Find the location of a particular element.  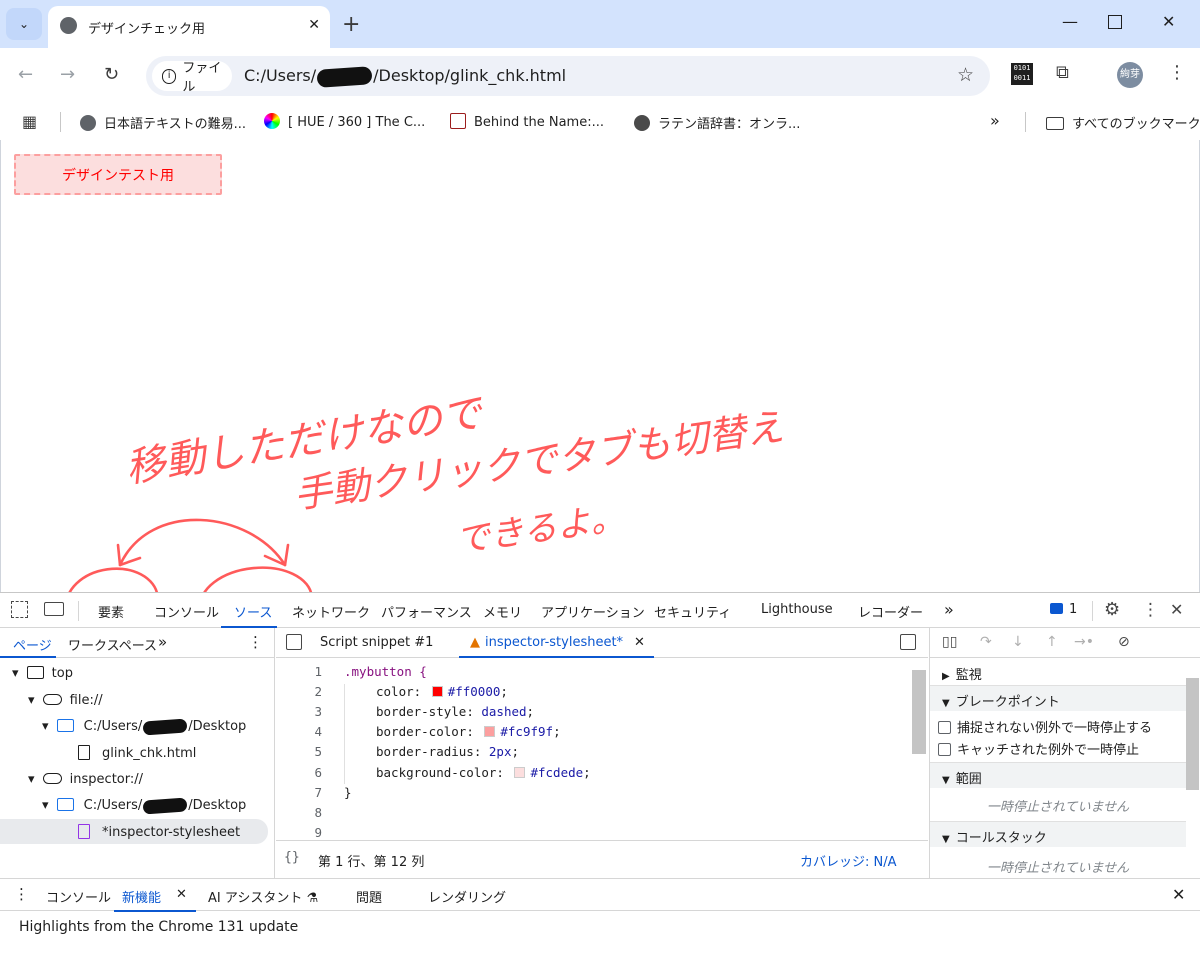

close-tab-icon: ✕ is located at coordinates (314, 25).